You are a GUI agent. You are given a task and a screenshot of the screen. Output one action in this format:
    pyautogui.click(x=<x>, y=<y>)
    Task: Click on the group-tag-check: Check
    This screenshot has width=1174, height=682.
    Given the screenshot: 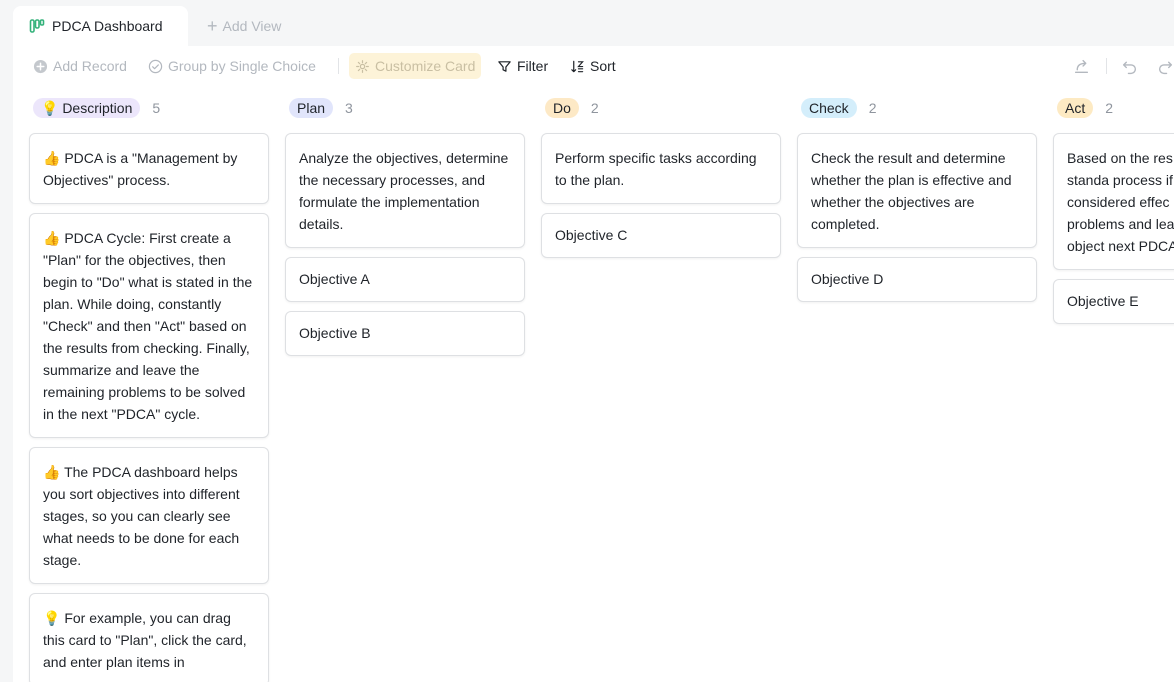 What is the action you would take?
    pyautogui.click(x=829, y=108)
    